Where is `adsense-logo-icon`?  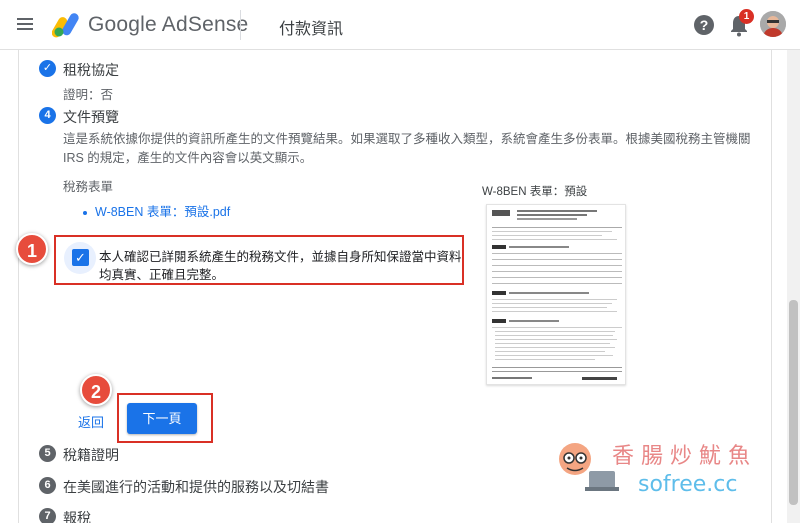 adsense-logo-icon is located at coordinates (65, 25).